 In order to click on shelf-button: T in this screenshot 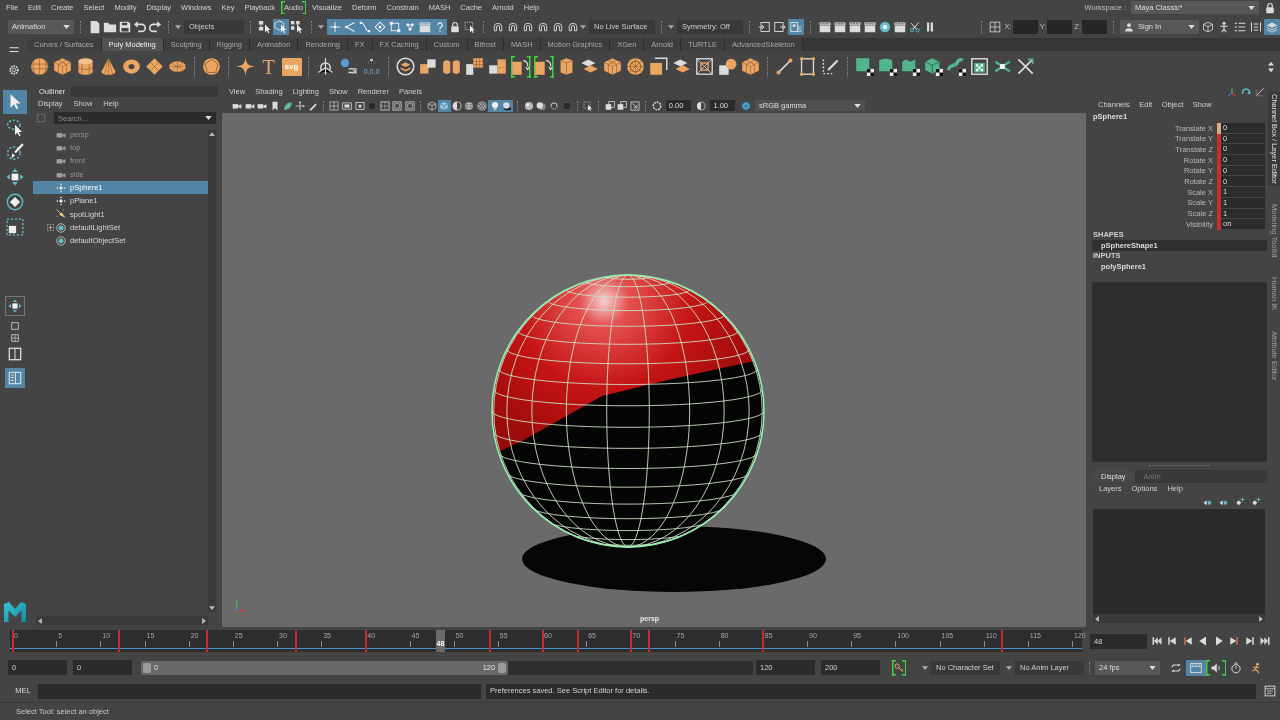, I will do `click(268, 66)`.